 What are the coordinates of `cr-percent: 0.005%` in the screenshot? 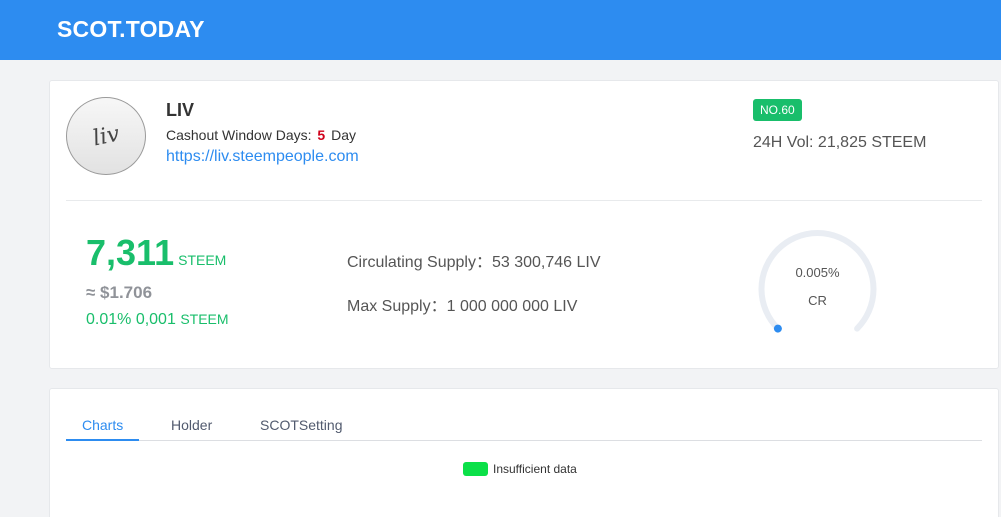 It's located at (817, 272).